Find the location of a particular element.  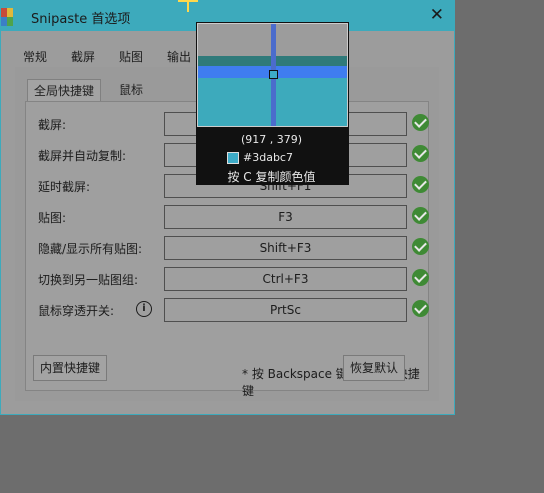

shortcut-row-mouse-through: 鼠标穿透开关: i PrtSc is located at coordinates (228, 310).